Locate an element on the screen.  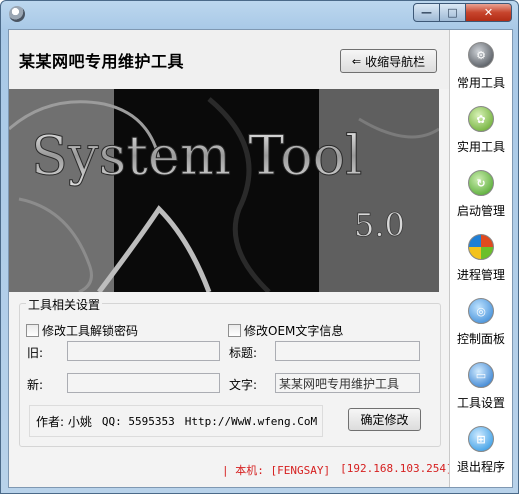
refresh-icon: ↻ is located at coordinates (481, 183).